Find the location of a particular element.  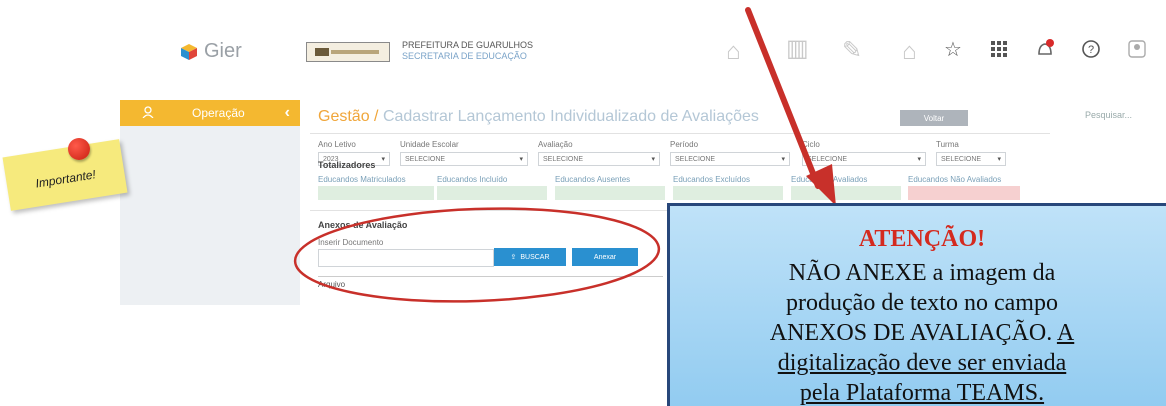

annotation-ellipse is located at coordinates (477, 255).